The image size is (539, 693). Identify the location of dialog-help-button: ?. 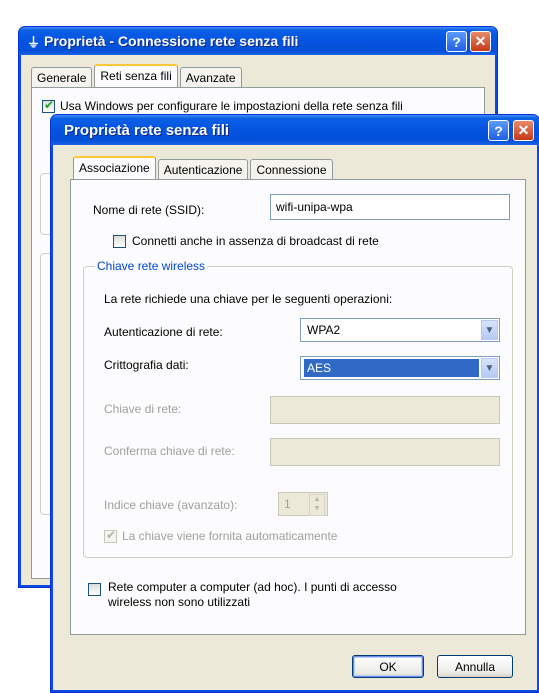
(498, 130).